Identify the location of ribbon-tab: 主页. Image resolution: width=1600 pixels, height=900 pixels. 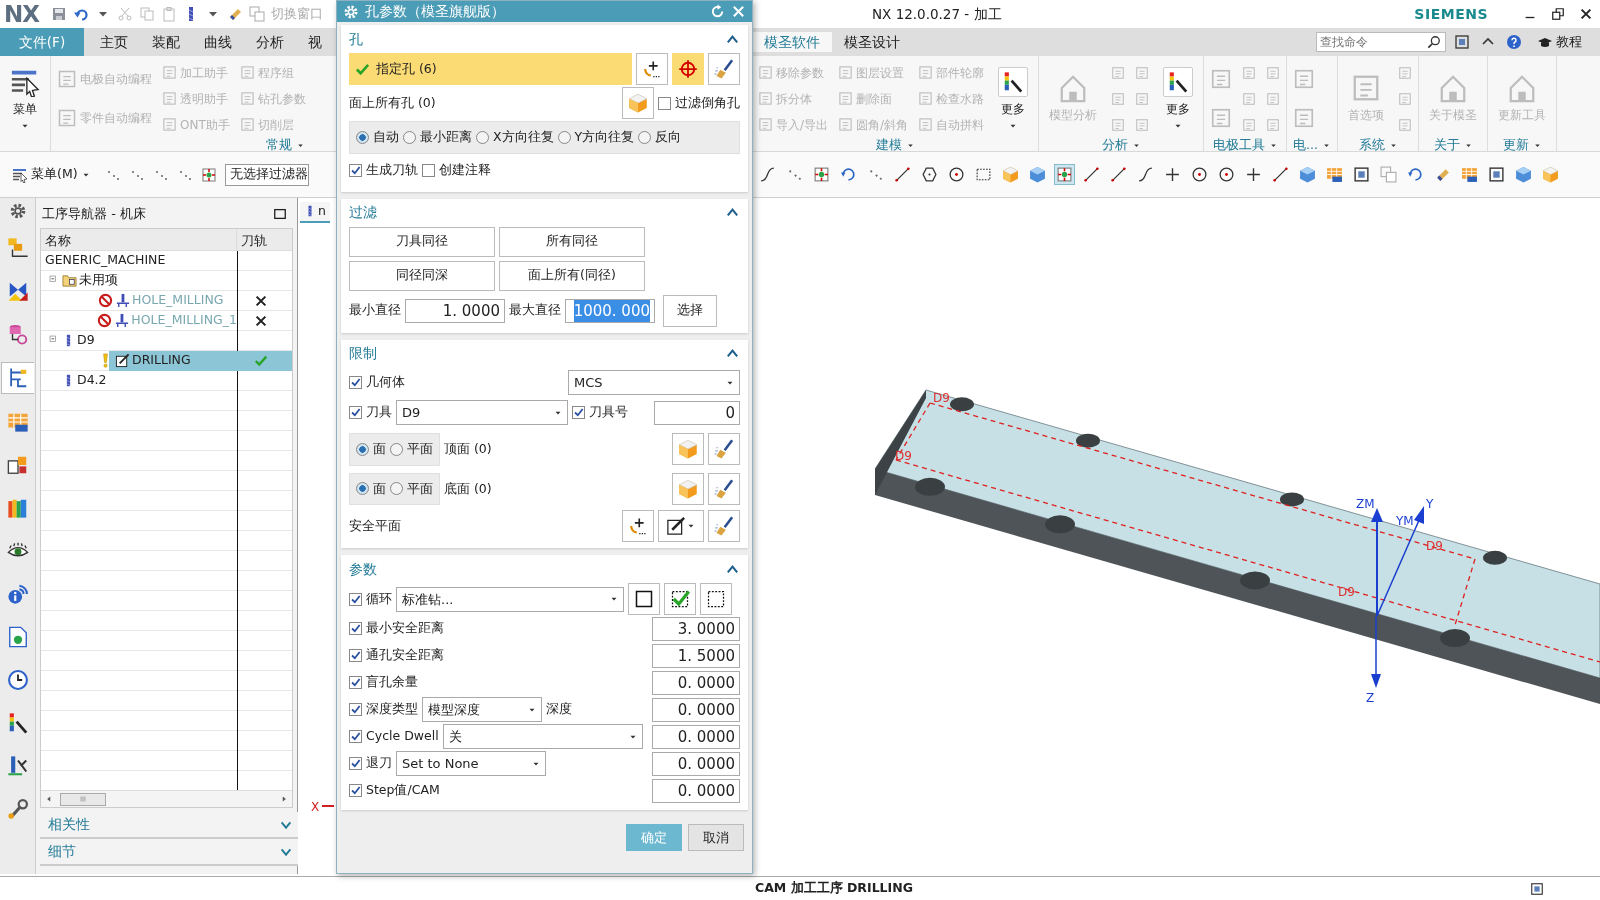
(114, 42).